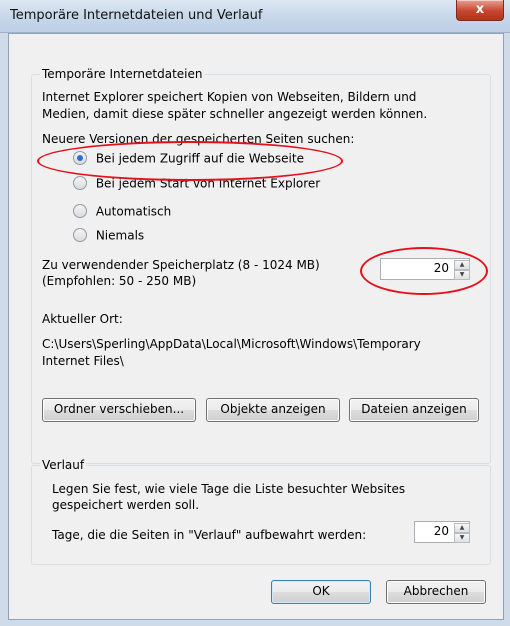 The height and width of the screenshot is (626, 510). Describe the element at coordinates (414, 410) in the screenshot. I see `view-files-button: Dateien anzeigen` at that location.